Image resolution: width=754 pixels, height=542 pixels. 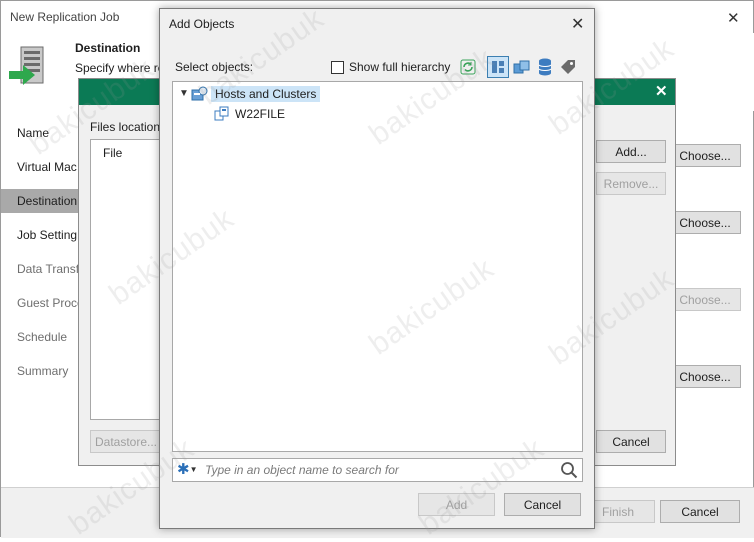 I want to click on search-box: ✱▼, so click(x=377, y=470).